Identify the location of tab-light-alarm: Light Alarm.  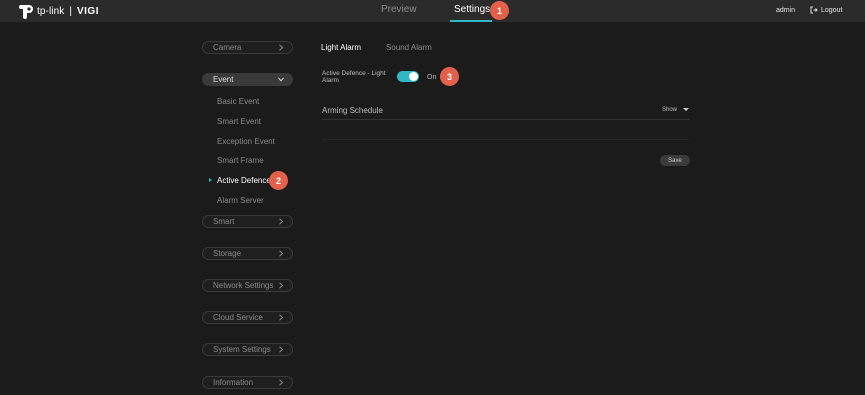
(341, 47).